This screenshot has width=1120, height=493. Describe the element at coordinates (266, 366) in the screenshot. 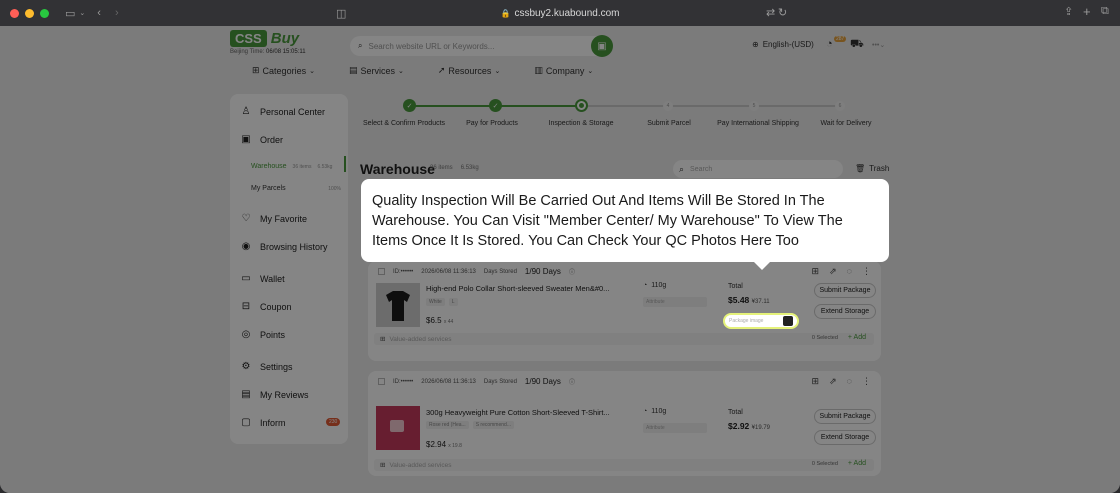

I see `sidebar-item-settings: ⚙ Settings` at that location.